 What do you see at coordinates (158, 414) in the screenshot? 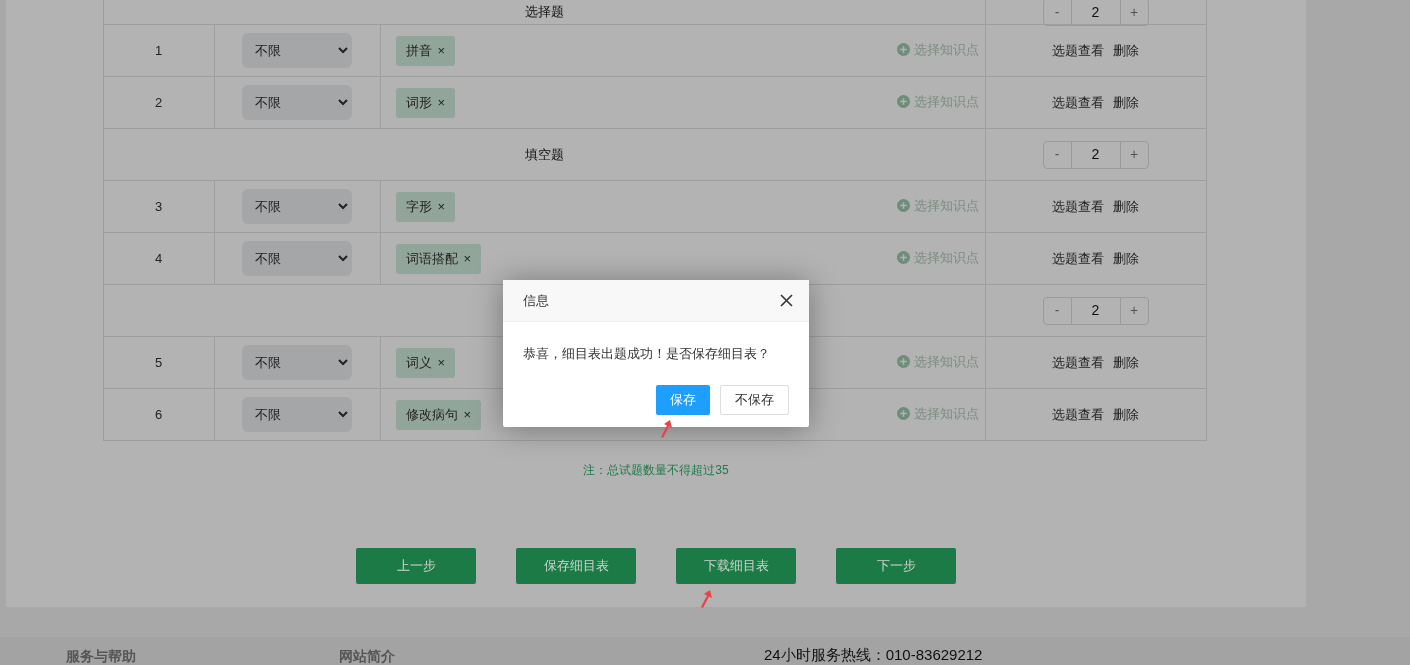
I see `question-number: 6` at bounding box center [158, 414].